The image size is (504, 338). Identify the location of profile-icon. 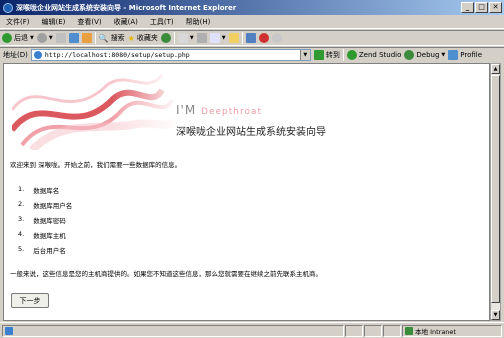
(453, 55).